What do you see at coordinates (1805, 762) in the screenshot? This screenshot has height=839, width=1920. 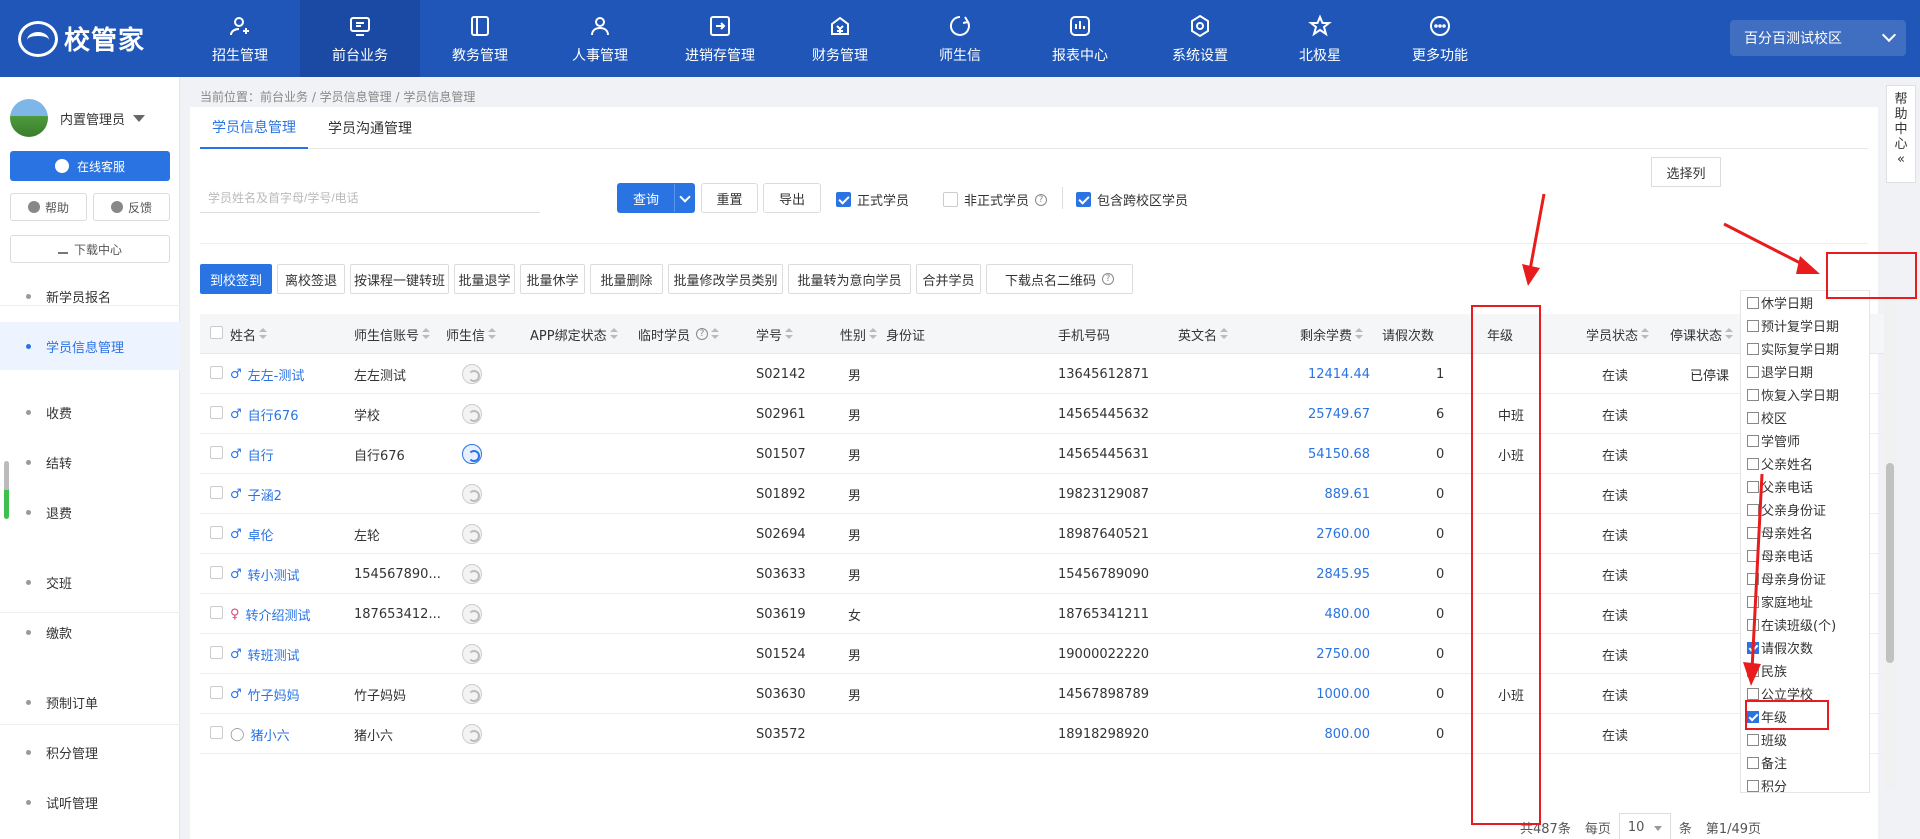 I see `column-option: 备注` at bounding box center [1805, 762].